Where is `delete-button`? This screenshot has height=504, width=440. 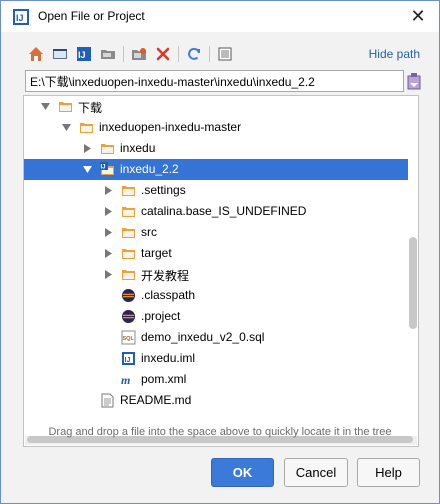 delete-button is located at coordinates (163, 54).